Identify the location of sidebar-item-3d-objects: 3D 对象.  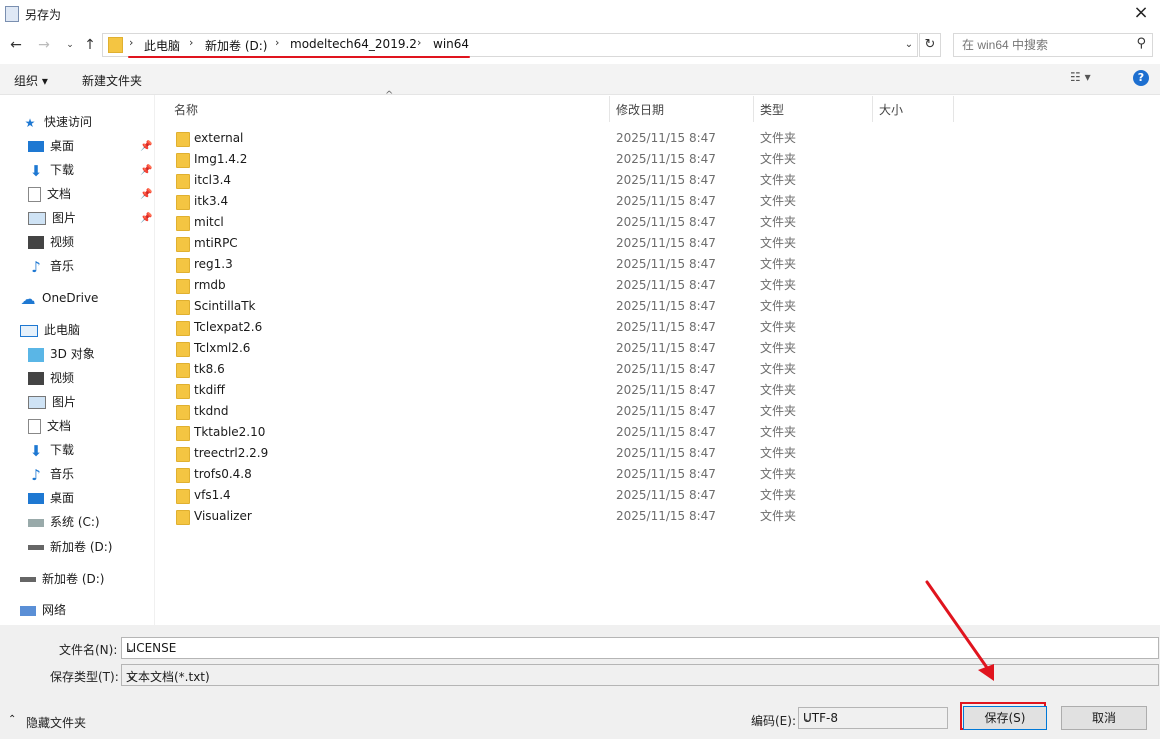
(61, 354).